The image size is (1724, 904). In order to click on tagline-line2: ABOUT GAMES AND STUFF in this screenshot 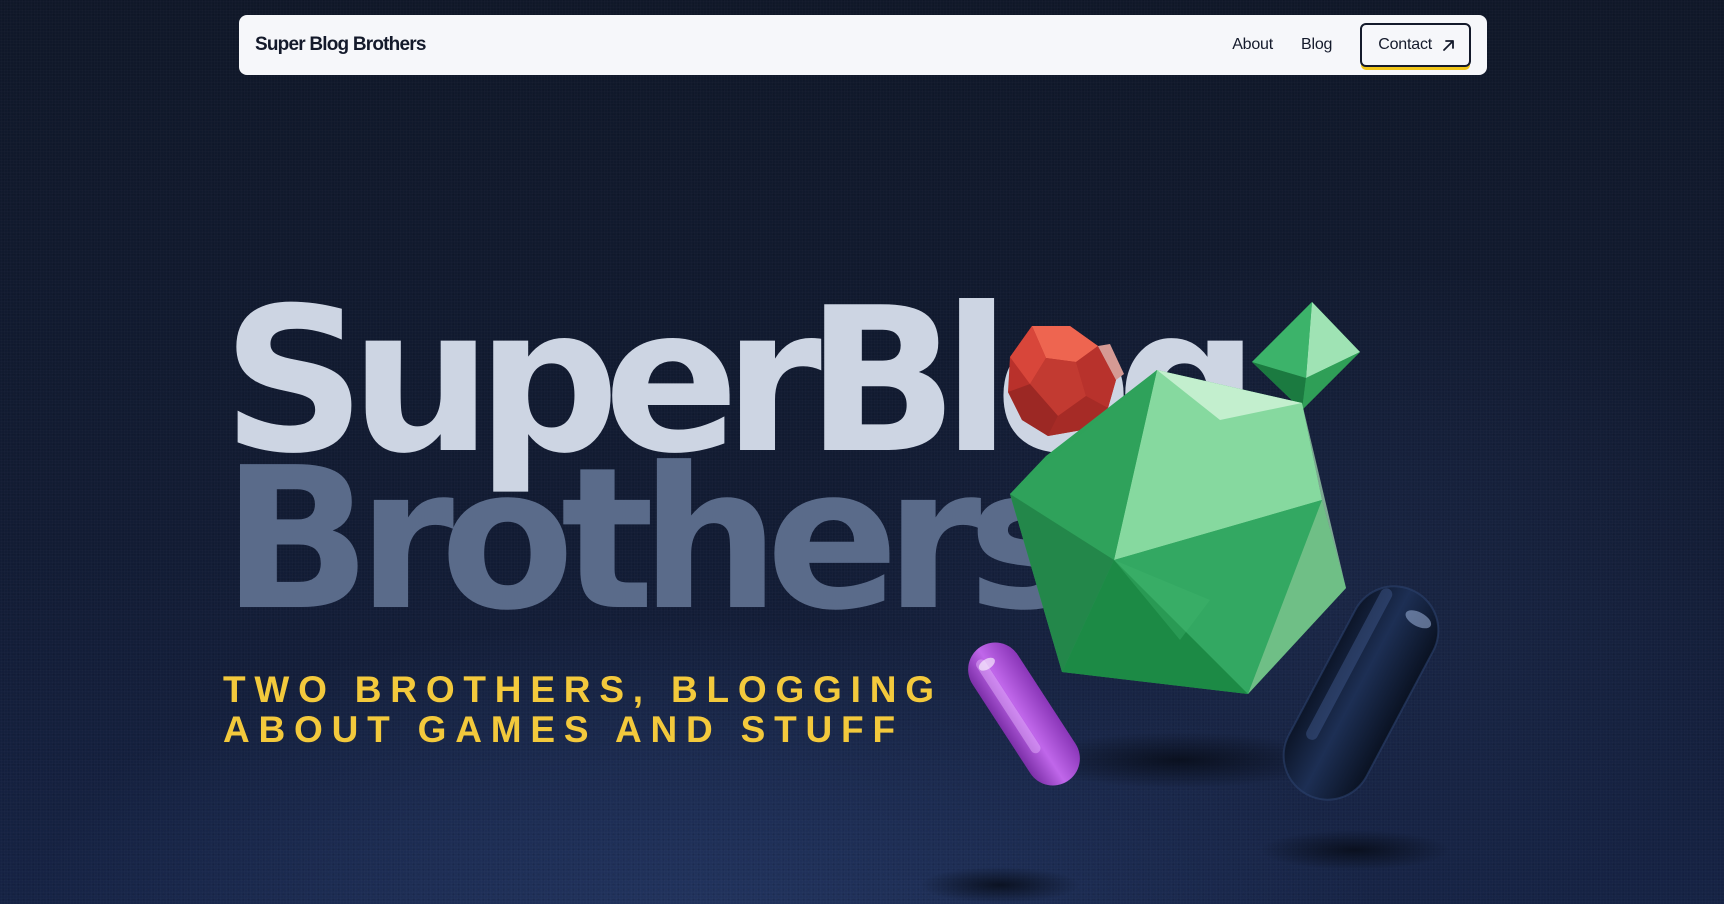, I will do `click(563, 729)`.